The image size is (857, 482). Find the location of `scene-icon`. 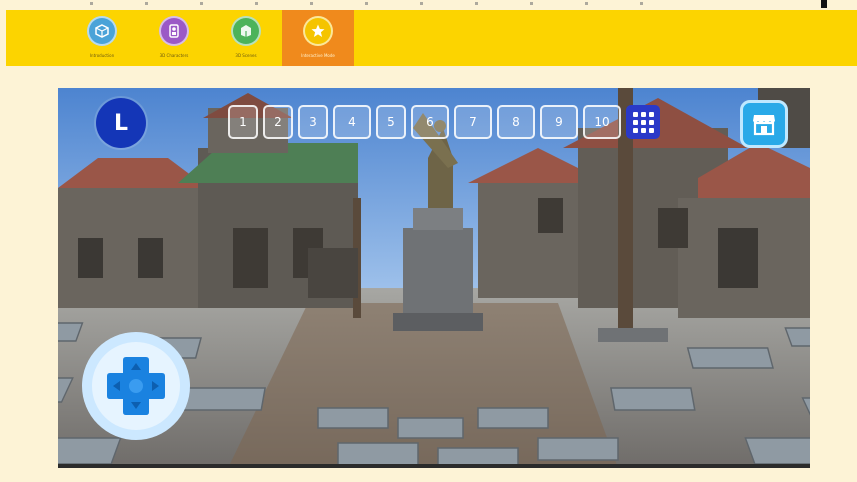

scene-icon is located at coordinates (246, 31).